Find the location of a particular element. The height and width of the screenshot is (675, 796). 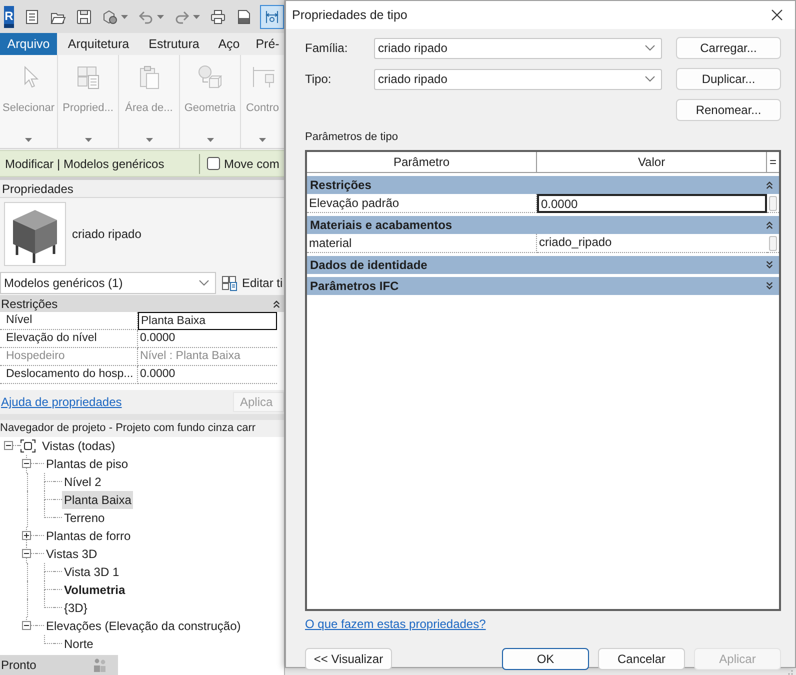

checkbox-label: Move com is located at coordinates (252, 163).